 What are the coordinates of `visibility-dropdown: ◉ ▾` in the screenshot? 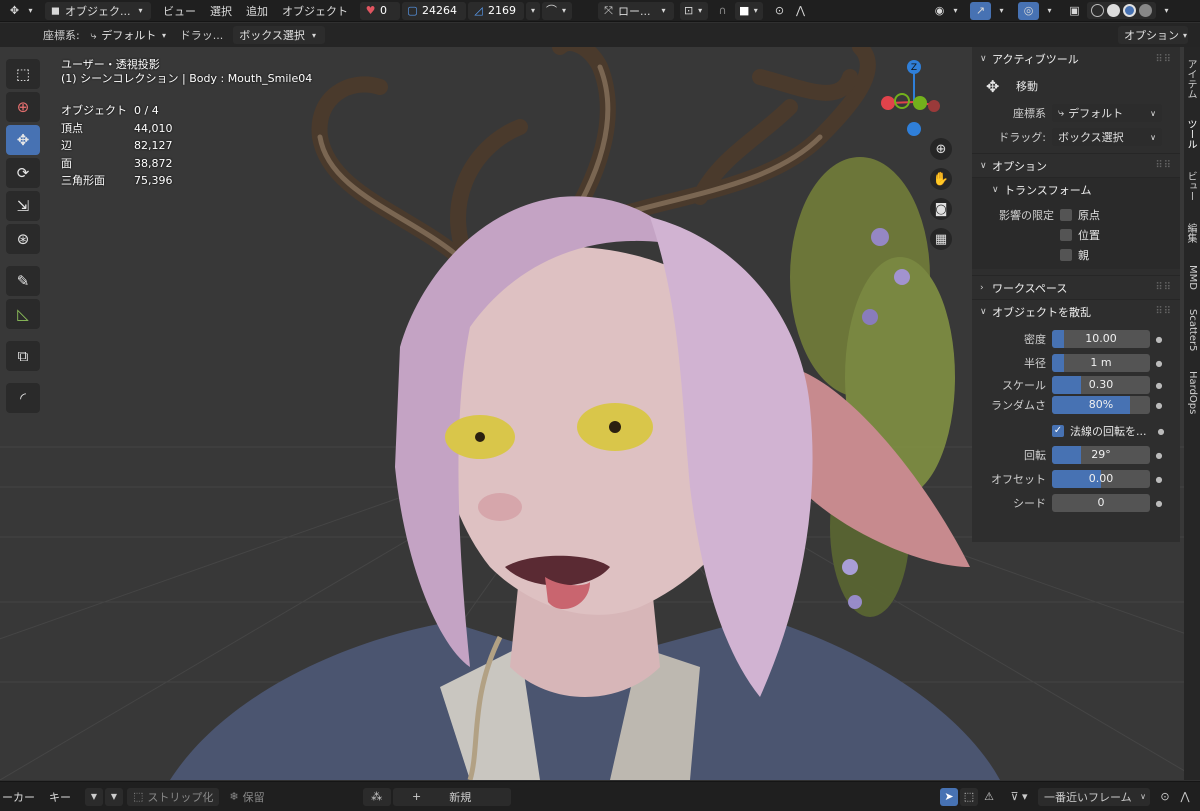 It's located at (947, 11).